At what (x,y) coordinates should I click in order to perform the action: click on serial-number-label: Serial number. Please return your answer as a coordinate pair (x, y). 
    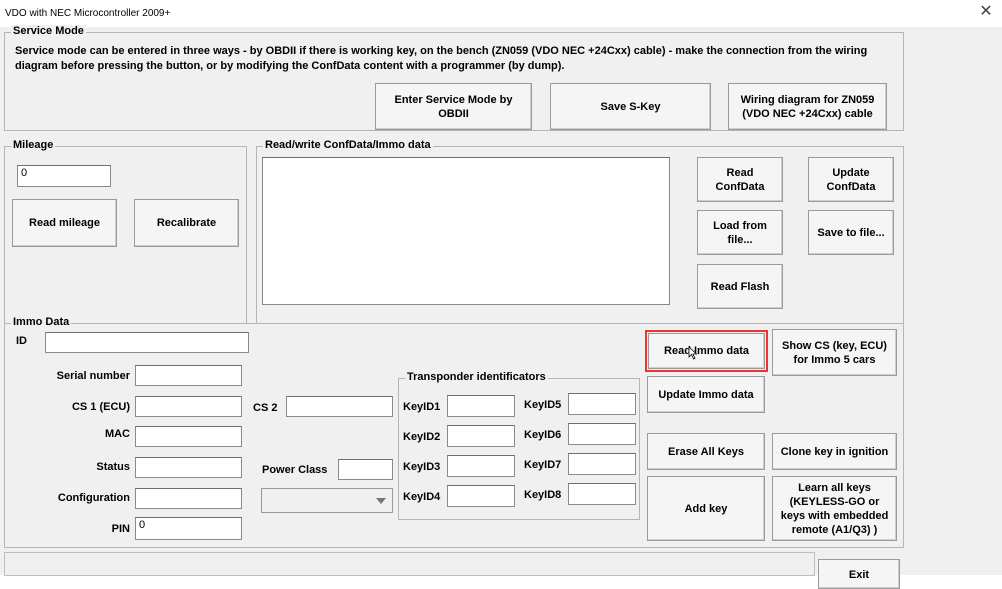
    Looking at the image, I should click on (93, 376).